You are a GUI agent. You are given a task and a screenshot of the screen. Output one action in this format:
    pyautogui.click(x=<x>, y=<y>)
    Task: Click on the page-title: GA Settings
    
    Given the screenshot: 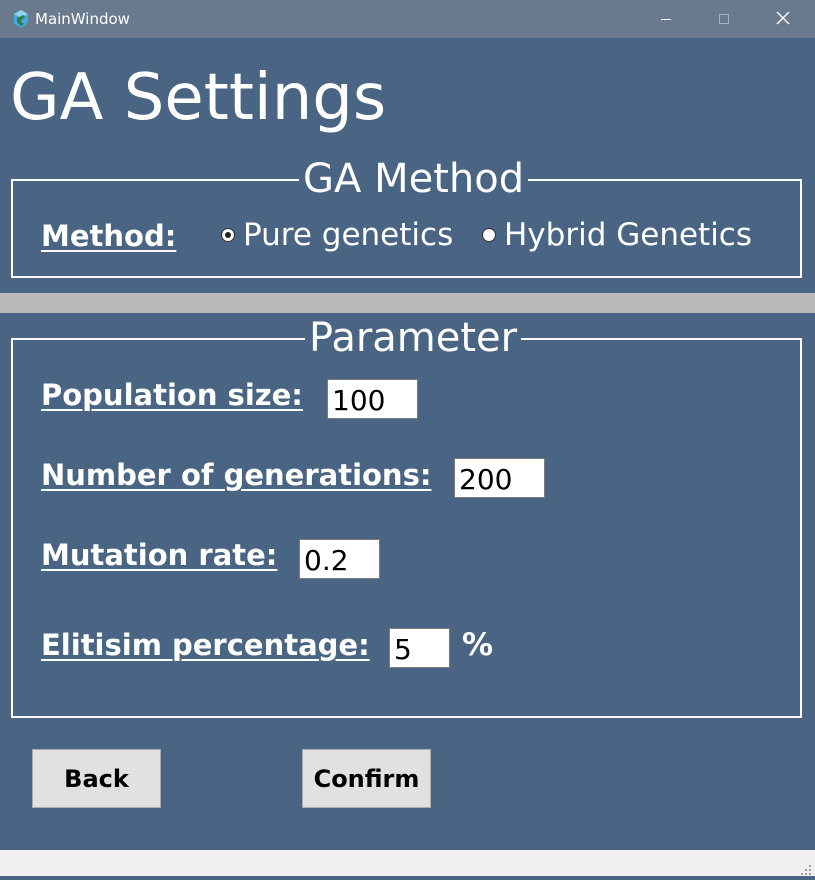 What is the action you would take?
    pyautogui.click(x=198, y=98)
    